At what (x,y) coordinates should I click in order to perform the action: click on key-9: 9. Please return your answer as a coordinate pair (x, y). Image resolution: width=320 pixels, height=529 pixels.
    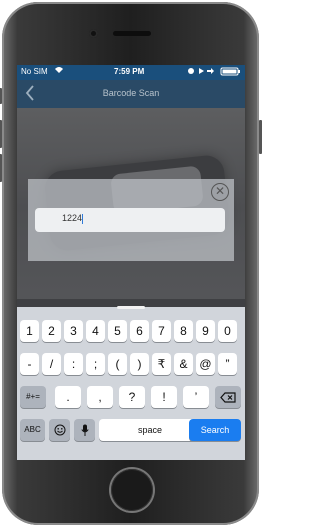
    Looking at the image, I should click on (205, 331).